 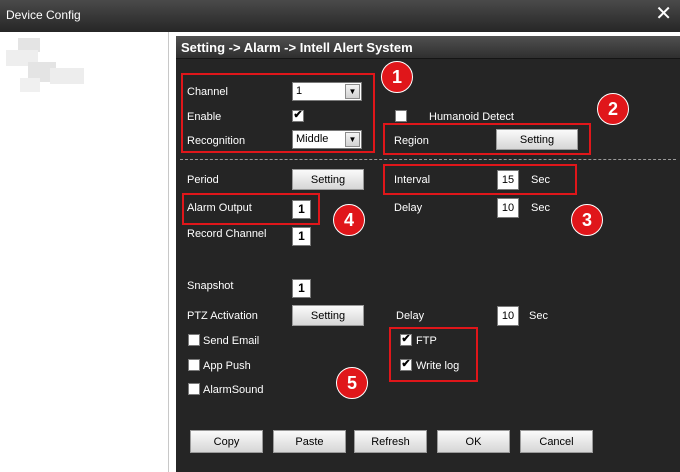 I want to click on app-push-label: App Push, so click(x=227, y=366).